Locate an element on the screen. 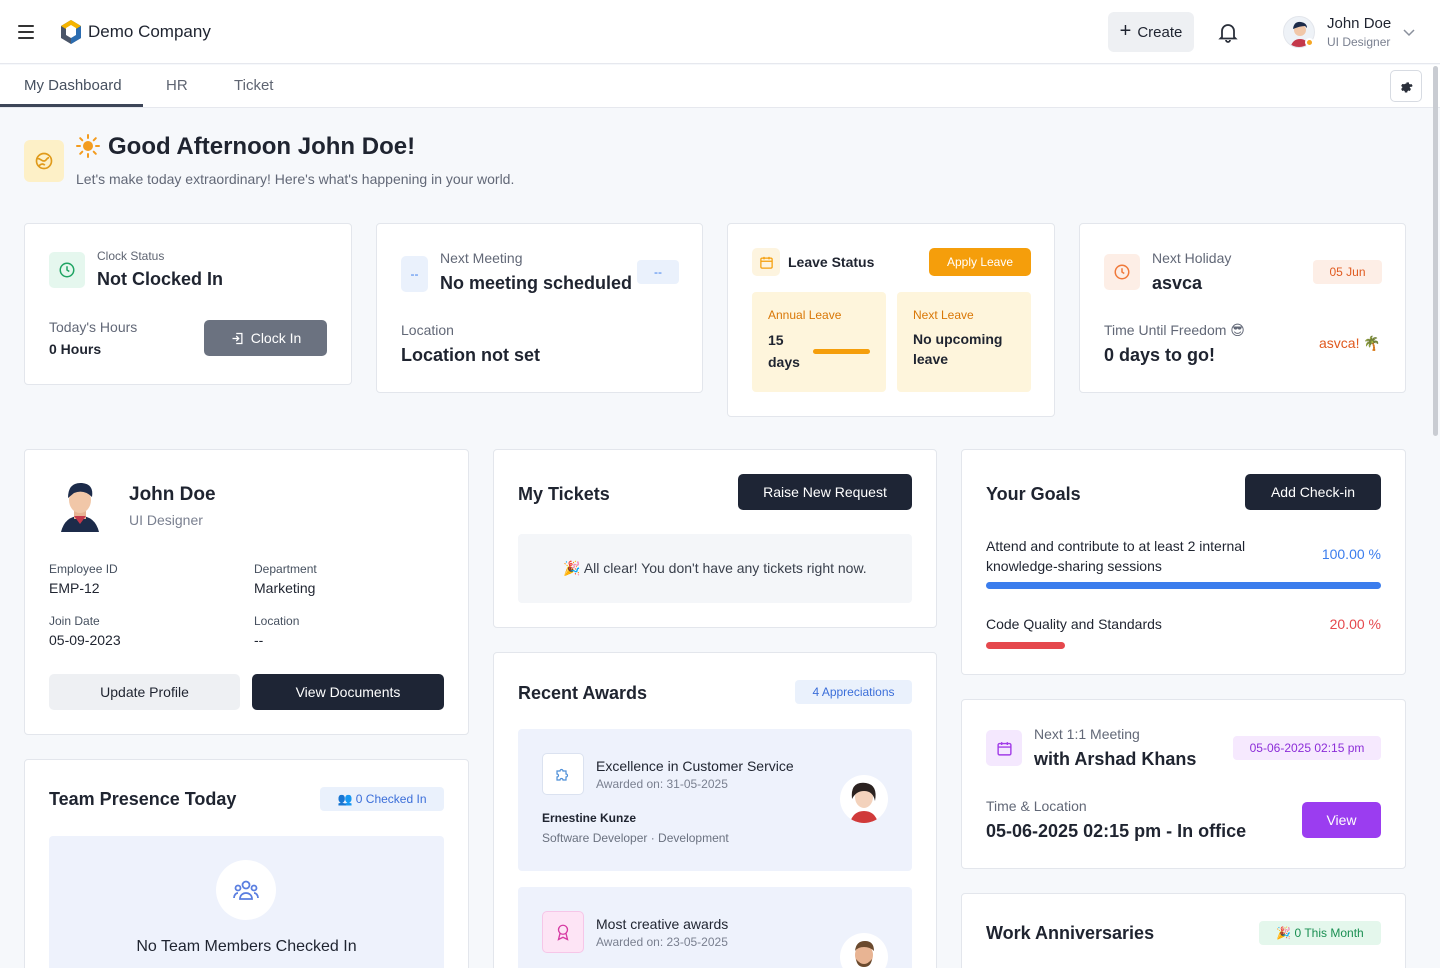 This screenshot has width=1440, height=968. active-tab-indicator is located at coordinates (71, 105).